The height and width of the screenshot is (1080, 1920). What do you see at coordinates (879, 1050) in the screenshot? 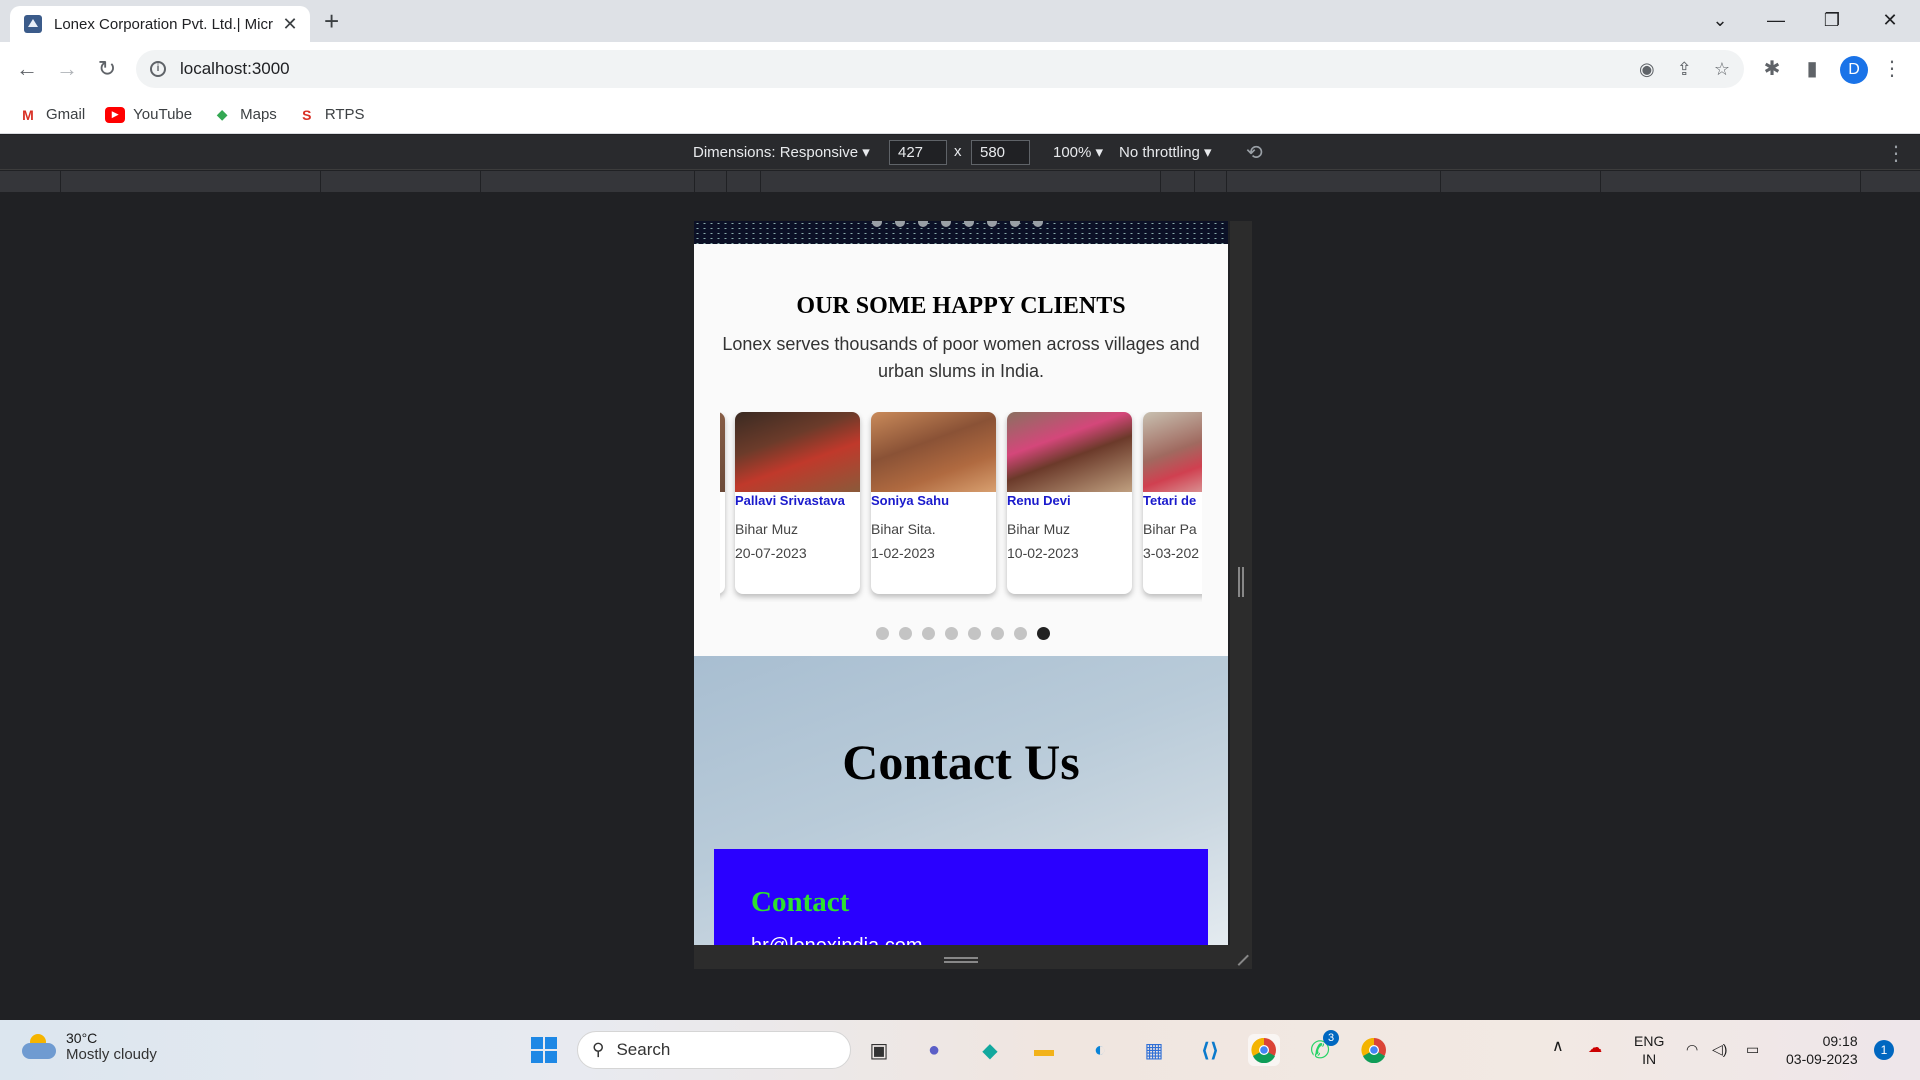
I see `task-view-icon: ▣` at bounding box center [879, 1050].